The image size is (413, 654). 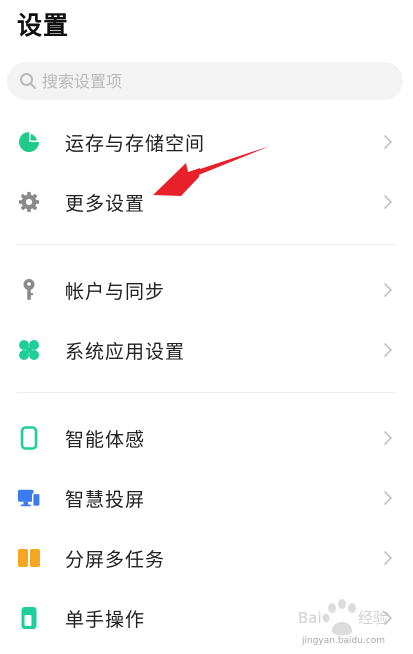 What do you see at coordinates (105, 620) in the screenshot?
I see `settings-item-label: 单手操作` at bounding box center [105, 620].